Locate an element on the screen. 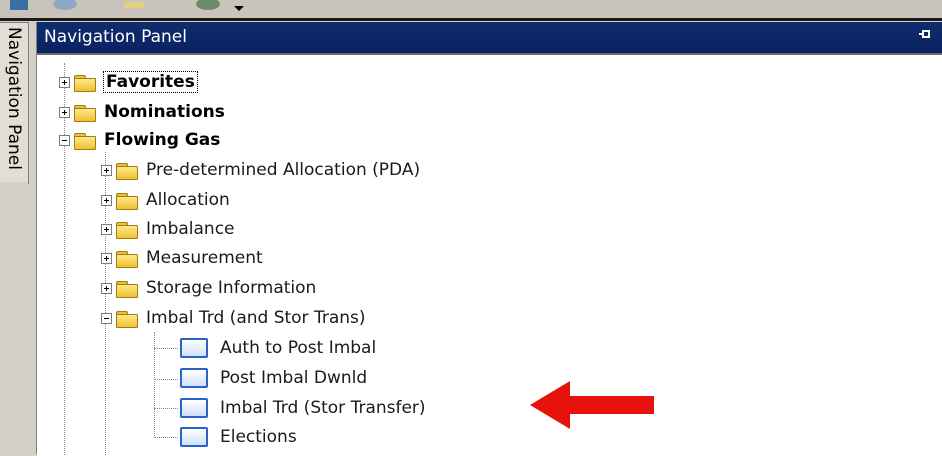  tree-node-label: Imbal Trd (Stor Transfer) is located at coordinates (323, 408).